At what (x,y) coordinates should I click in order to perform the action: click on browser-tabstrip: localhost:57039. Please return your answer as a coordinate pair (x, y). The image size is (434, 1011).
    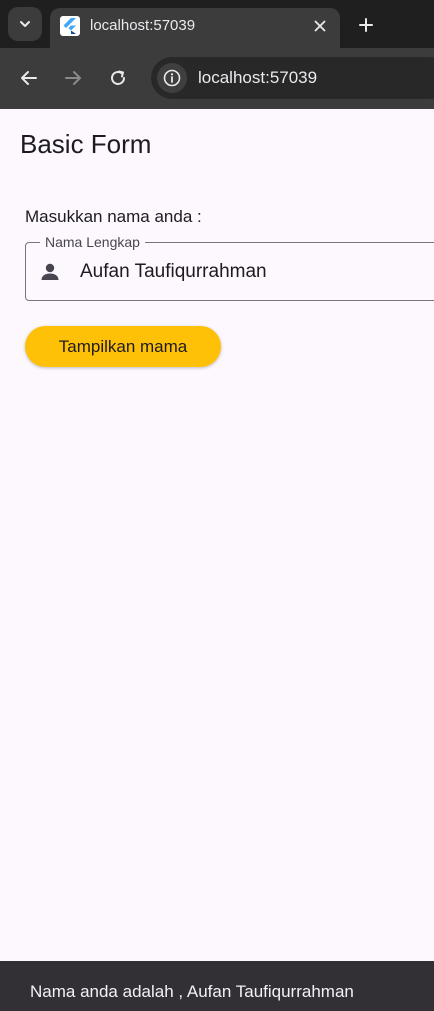
    Looking at the image, I should click on (217, 24).